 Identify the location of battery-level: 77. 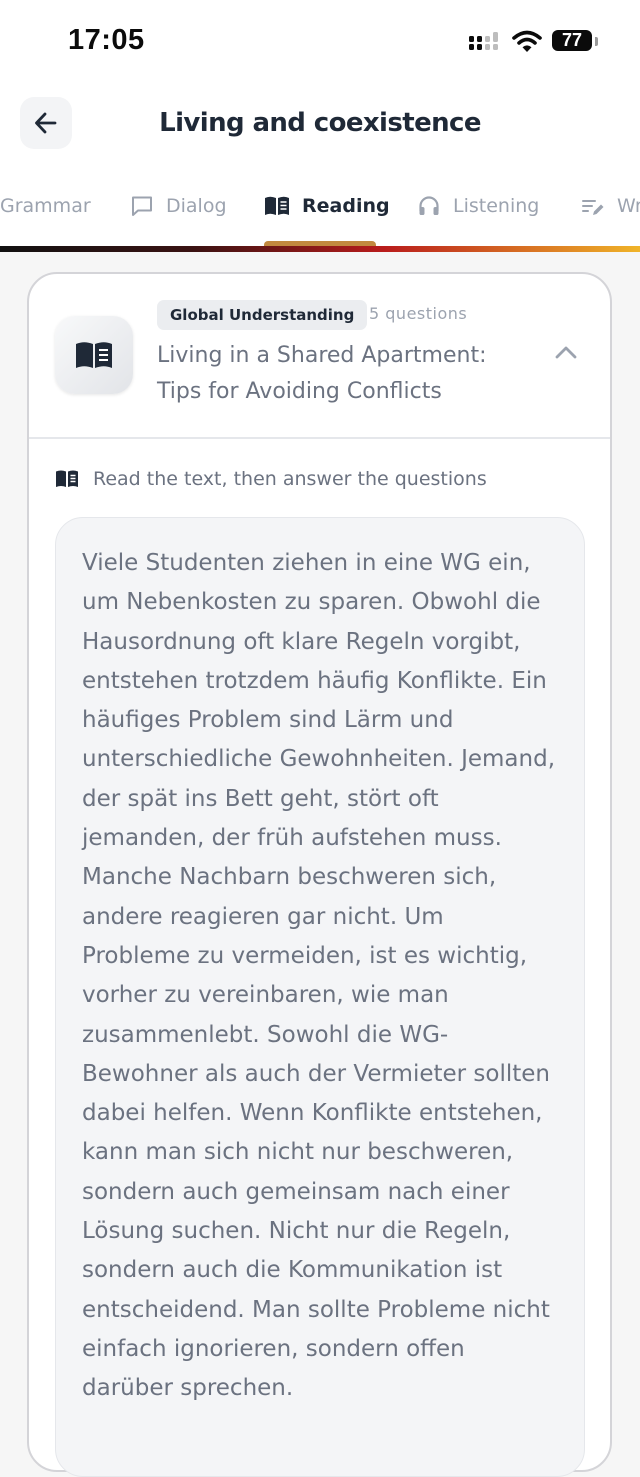
(572, 40).